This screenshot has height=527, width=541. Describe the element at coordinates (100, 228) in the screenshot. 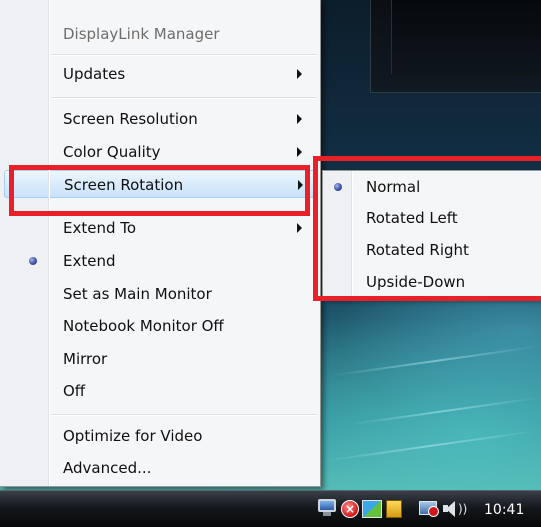

I see `menu-item-label: Extend To` at that location.